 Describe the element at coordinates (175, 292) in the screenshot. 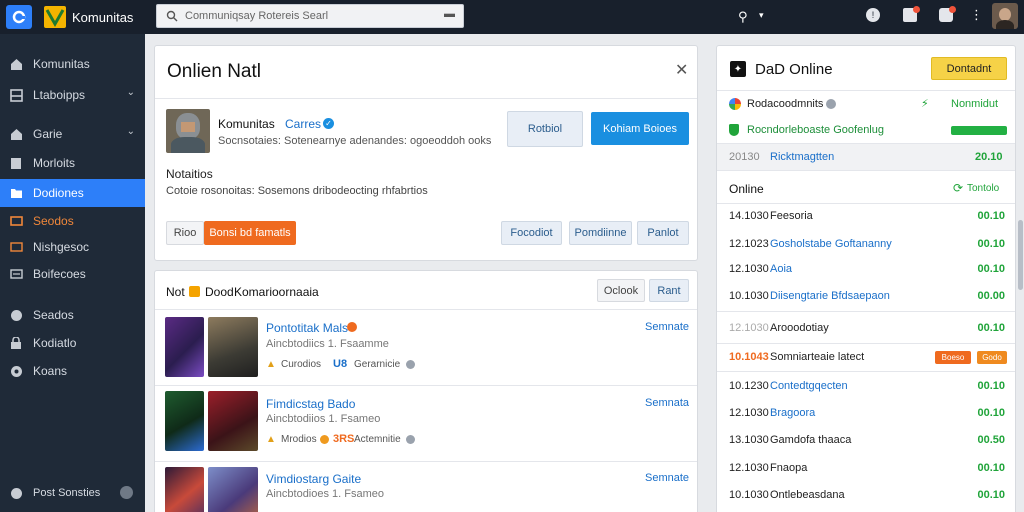

I see `list-header-label: Not` at that location.